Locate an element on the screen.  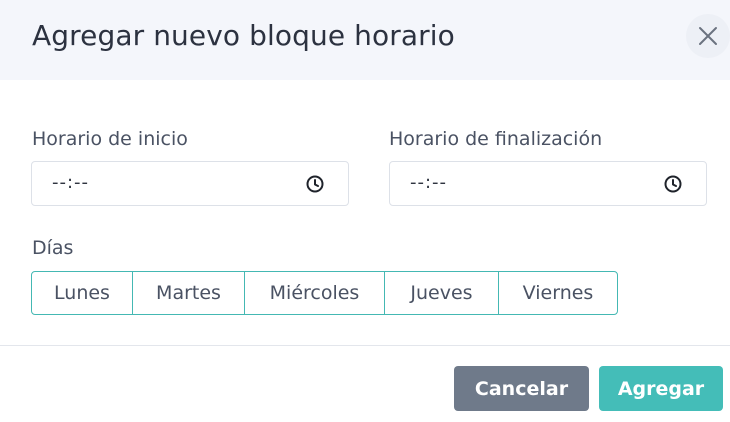
end-time-label: Horario de finalización is located at coordinates (496, 139).